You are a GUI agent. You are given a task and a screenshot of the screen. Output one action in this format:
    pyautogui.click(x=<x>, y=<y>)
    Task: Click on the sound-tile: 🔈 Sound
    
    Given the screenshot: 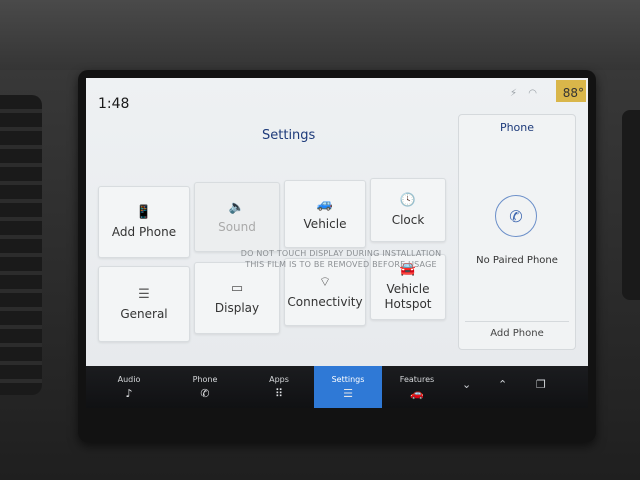 What is the action you would take?
    pyautogui.click(x=237, y=217)
    